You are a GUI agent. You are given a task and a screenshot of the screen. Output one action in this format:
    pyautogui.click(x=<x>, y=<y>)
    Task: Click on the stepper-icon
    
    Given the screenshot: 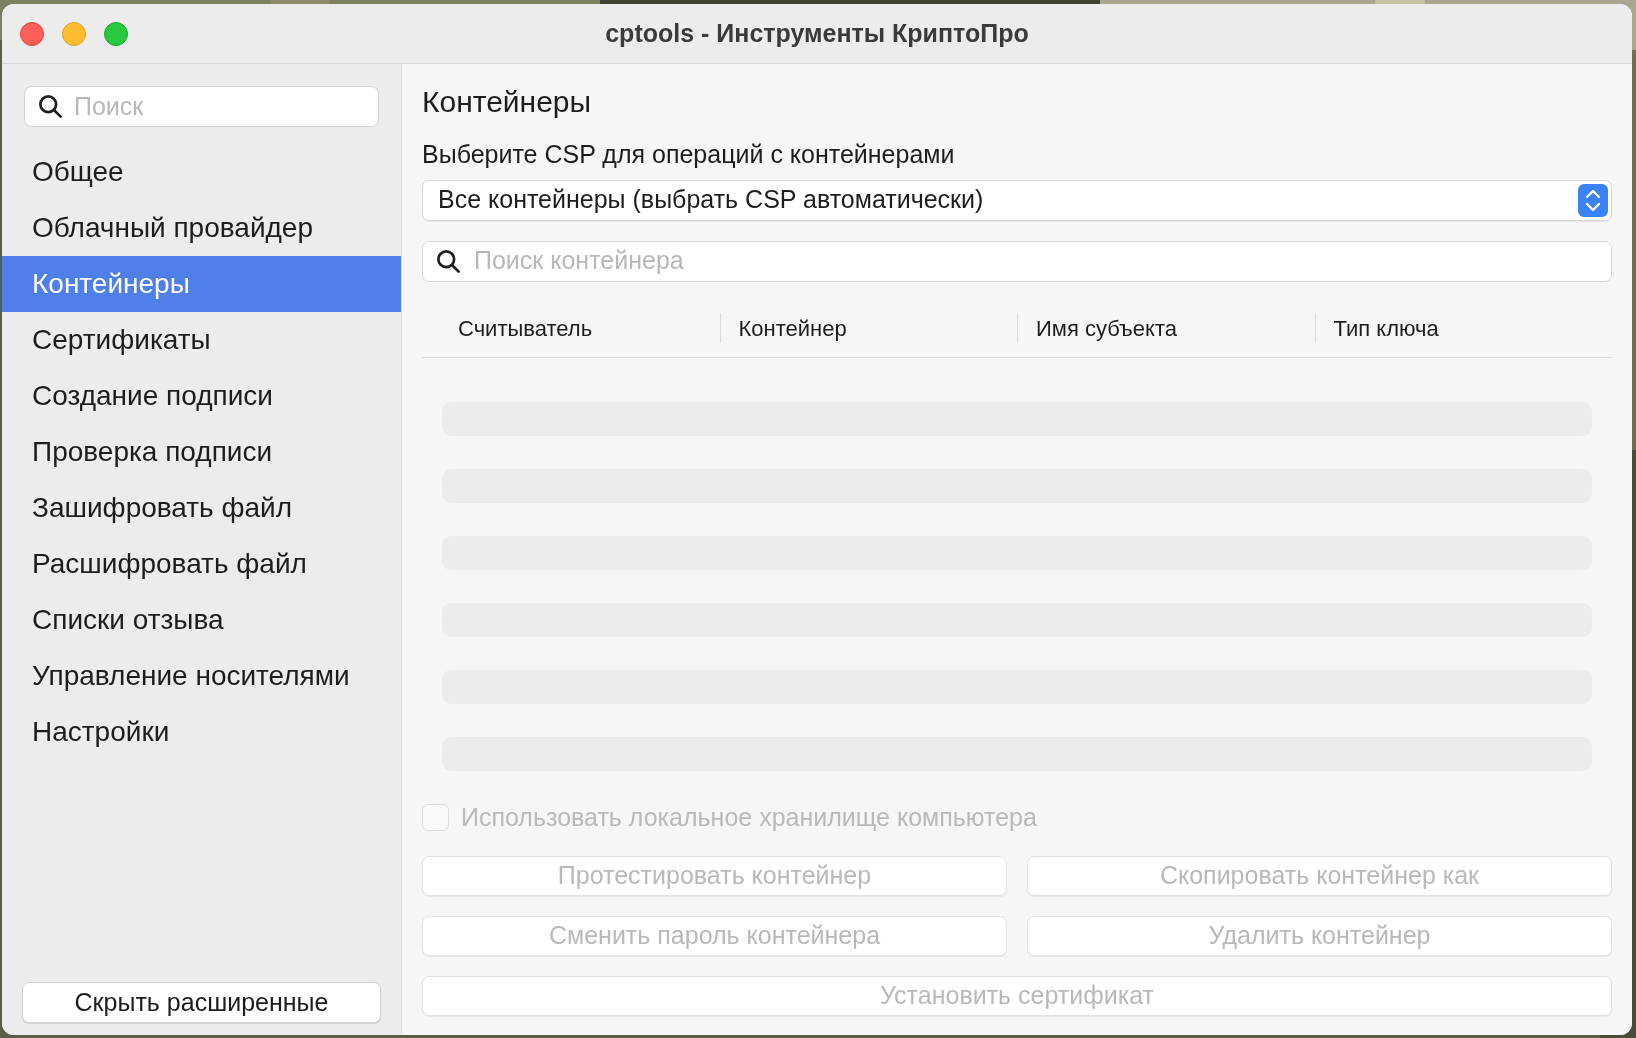 What is the action you would take?
    pyautogui.click(x=1593, y=200)
    